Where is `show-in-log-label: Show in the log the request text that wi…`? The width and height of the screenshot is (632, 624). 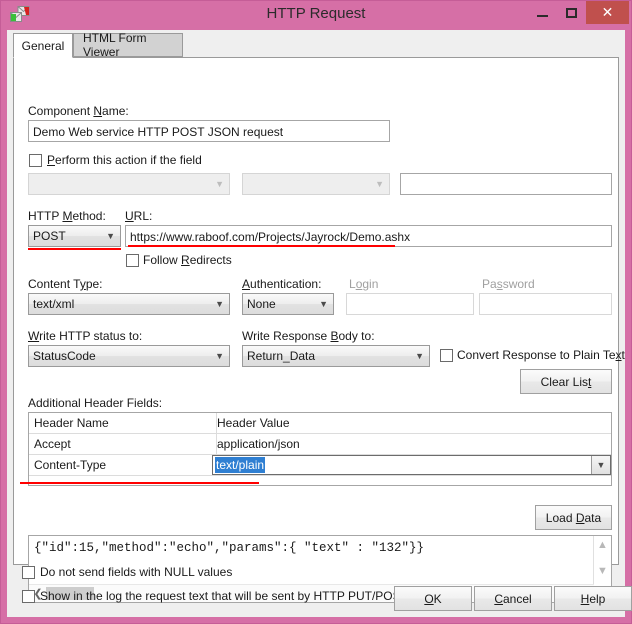 show-in-log-label: Show in the log the request text that wi… is located at coordinates (224, 596).